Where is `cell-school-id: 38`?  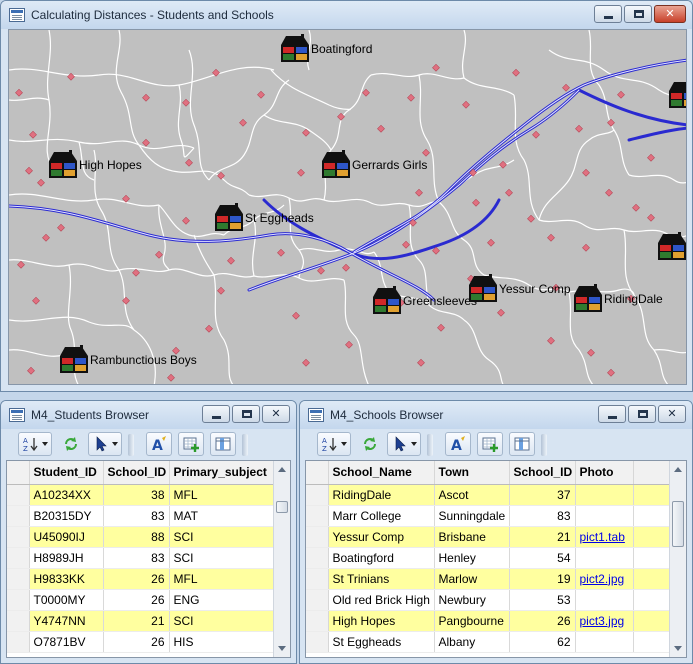
cell-school-id: 38 is located at coordinates (136, 495).